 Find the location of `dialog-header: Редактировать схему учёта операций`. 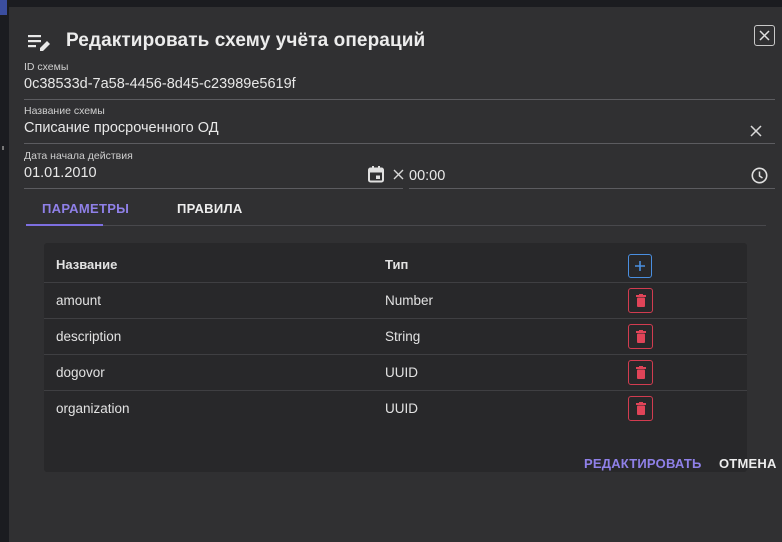

dialog-header: Редактировать схему учёта операций is located at coordinates (226, 41).